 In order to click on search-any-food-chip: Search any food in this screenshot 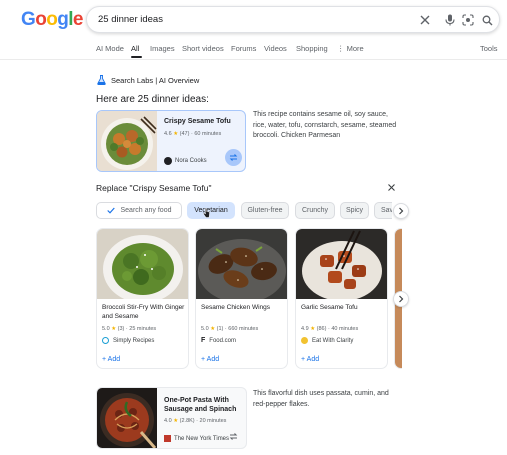, I will do `click(139, 210)`.